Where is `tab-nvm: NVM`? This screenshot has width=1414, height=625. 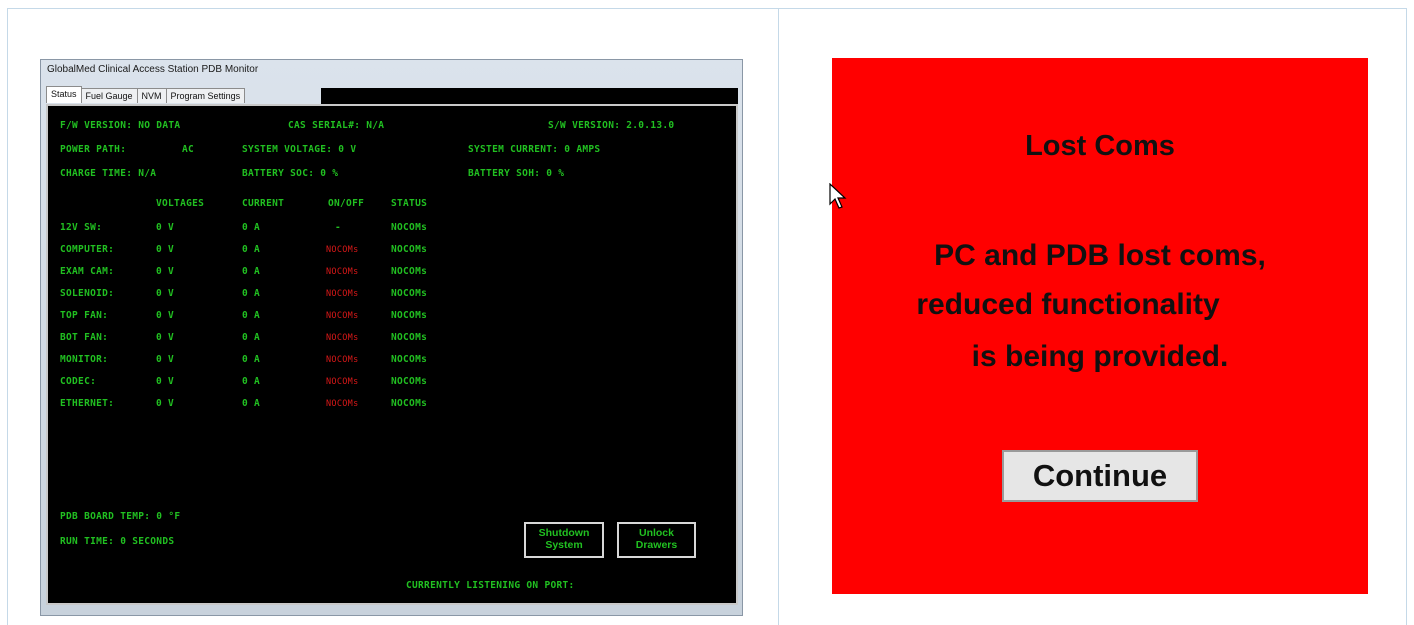
tab-nvm: NVM is located at coordinates (151, 95).